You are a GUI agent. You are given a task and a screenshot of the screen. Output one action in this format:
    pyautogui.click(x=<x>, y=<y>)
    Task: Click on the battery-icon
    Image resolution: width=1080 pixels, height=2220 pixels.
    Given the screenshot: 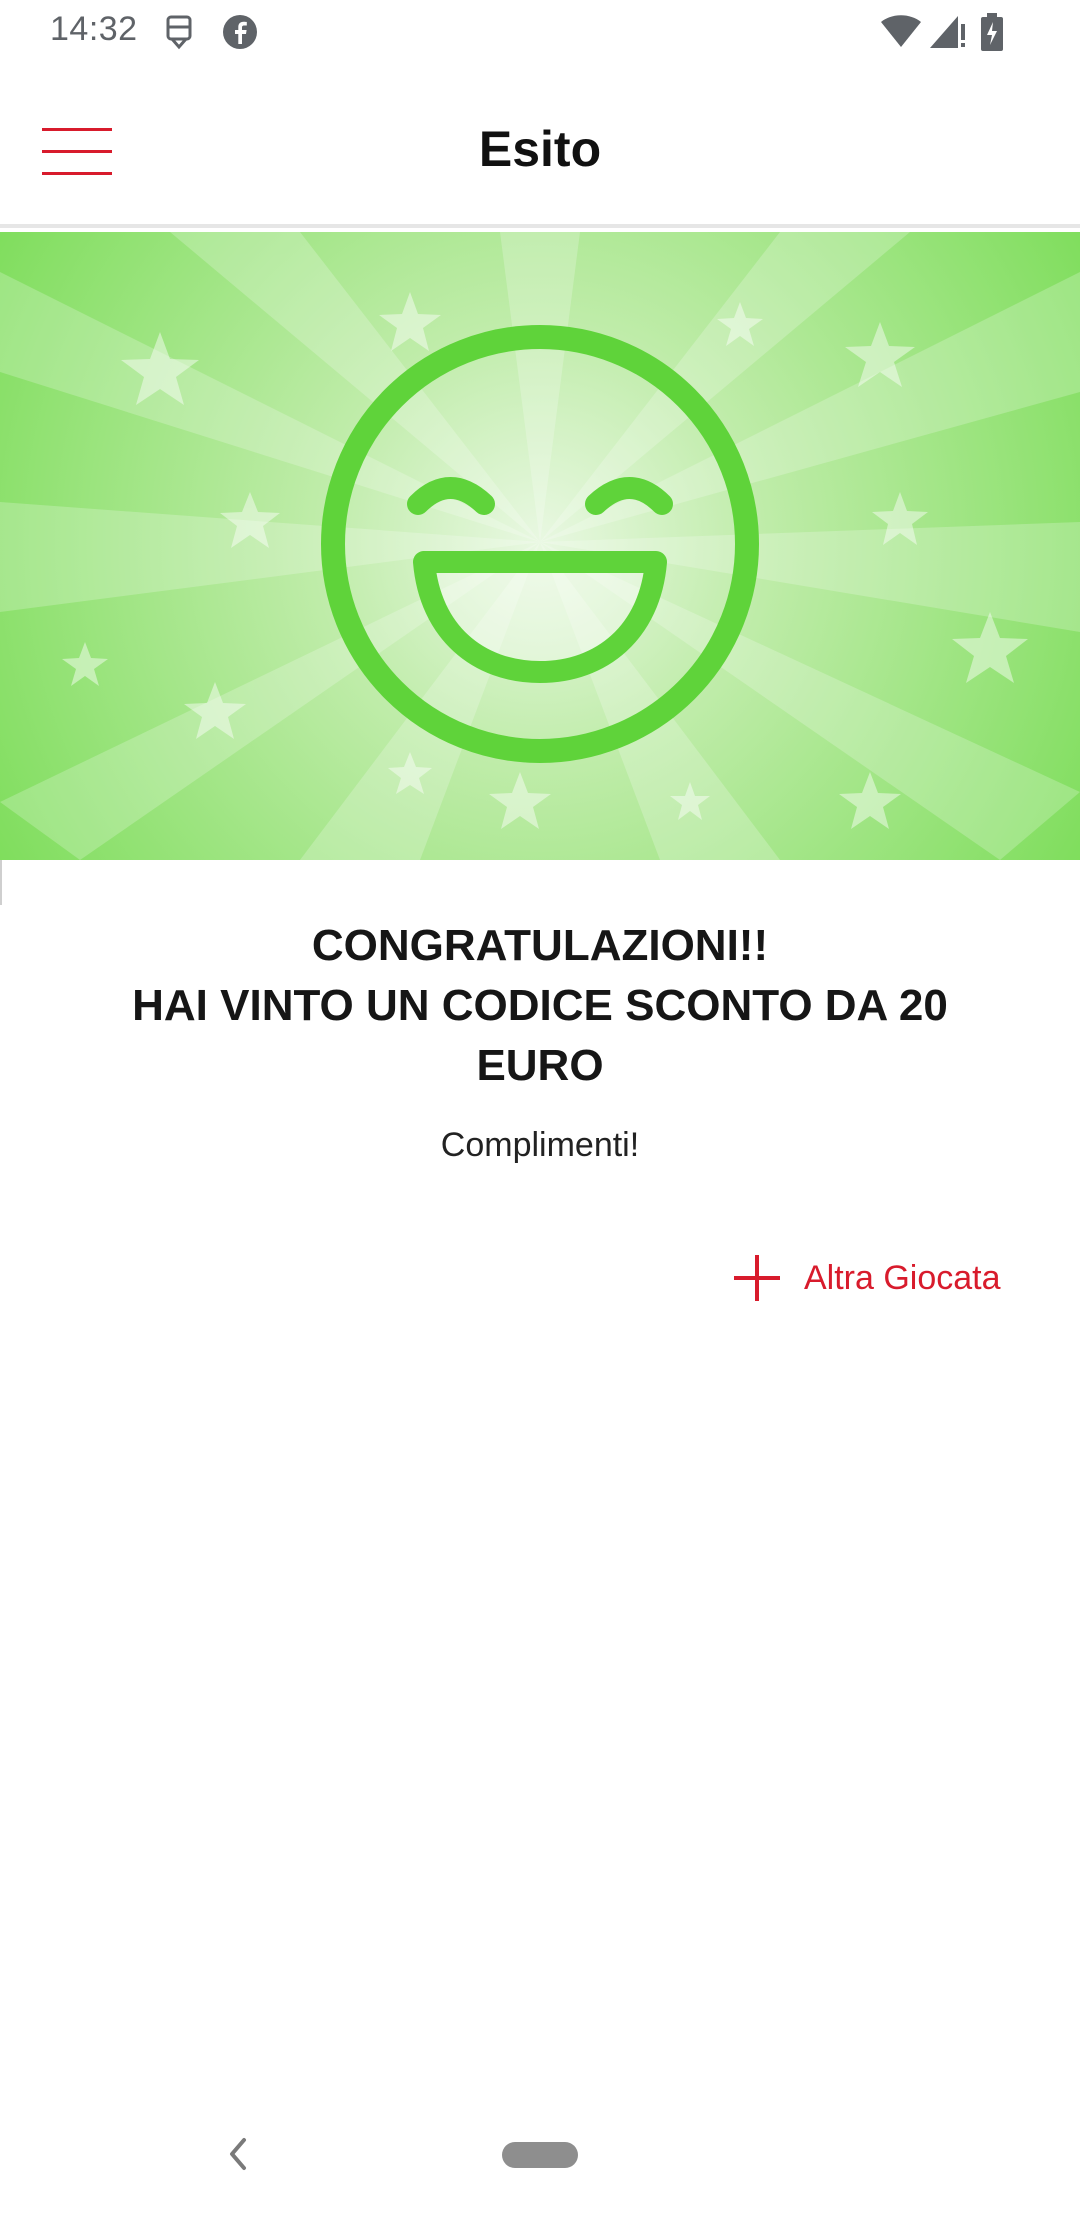 What is the action you would take?
    pyautogui.click(x=992, y=34)
    